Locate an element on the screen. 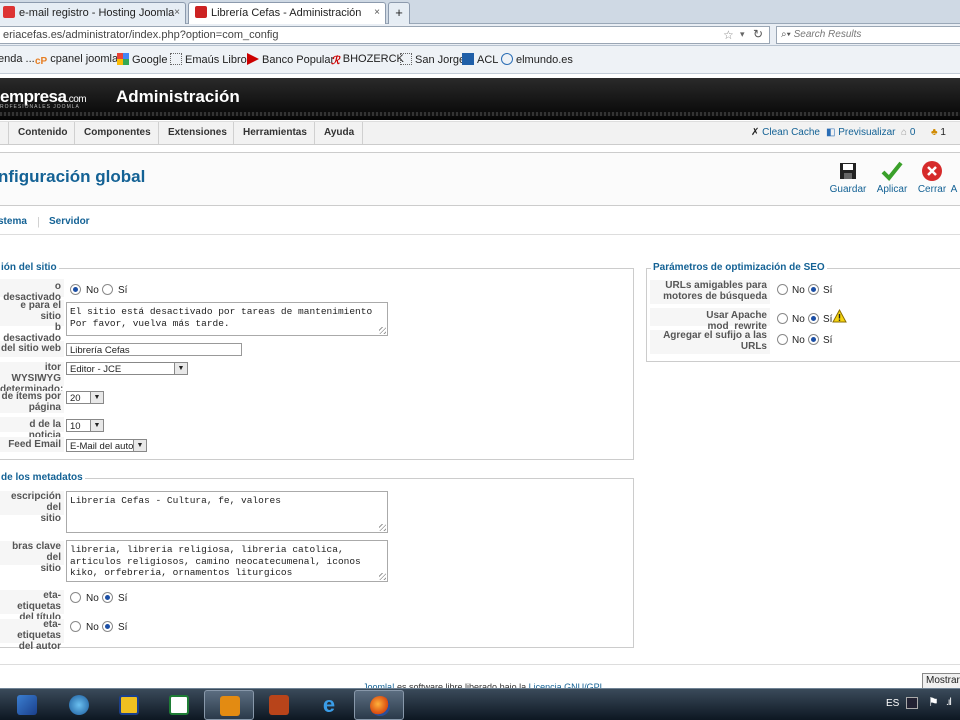  offline-yes-radio is located at coordinates (107, 289).